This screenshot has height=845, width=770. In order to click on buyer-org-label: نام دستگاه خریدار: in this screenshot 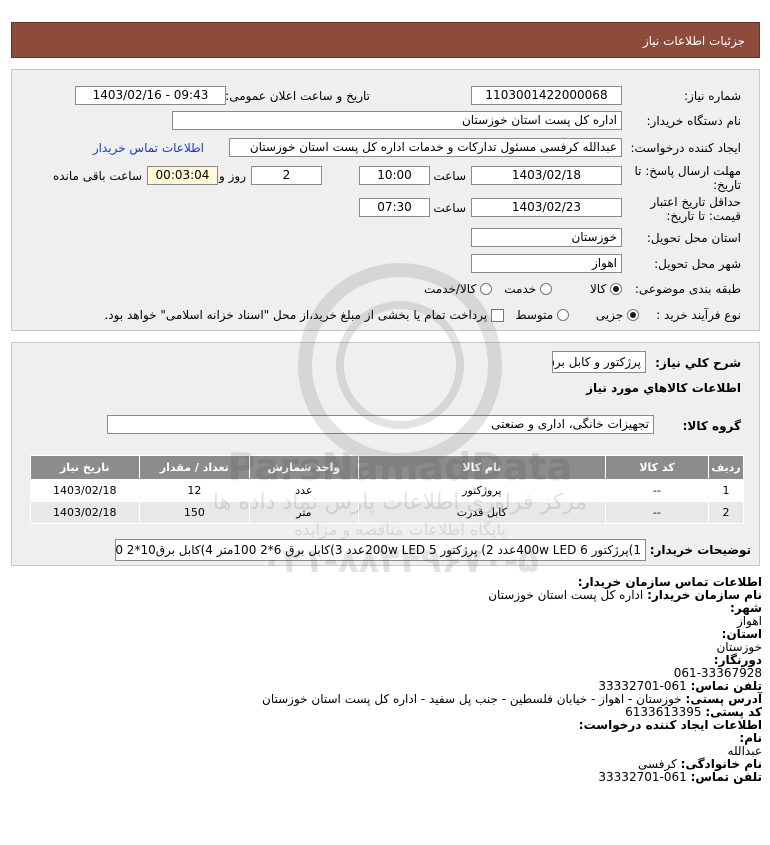, I will do `click(694, 121)`.